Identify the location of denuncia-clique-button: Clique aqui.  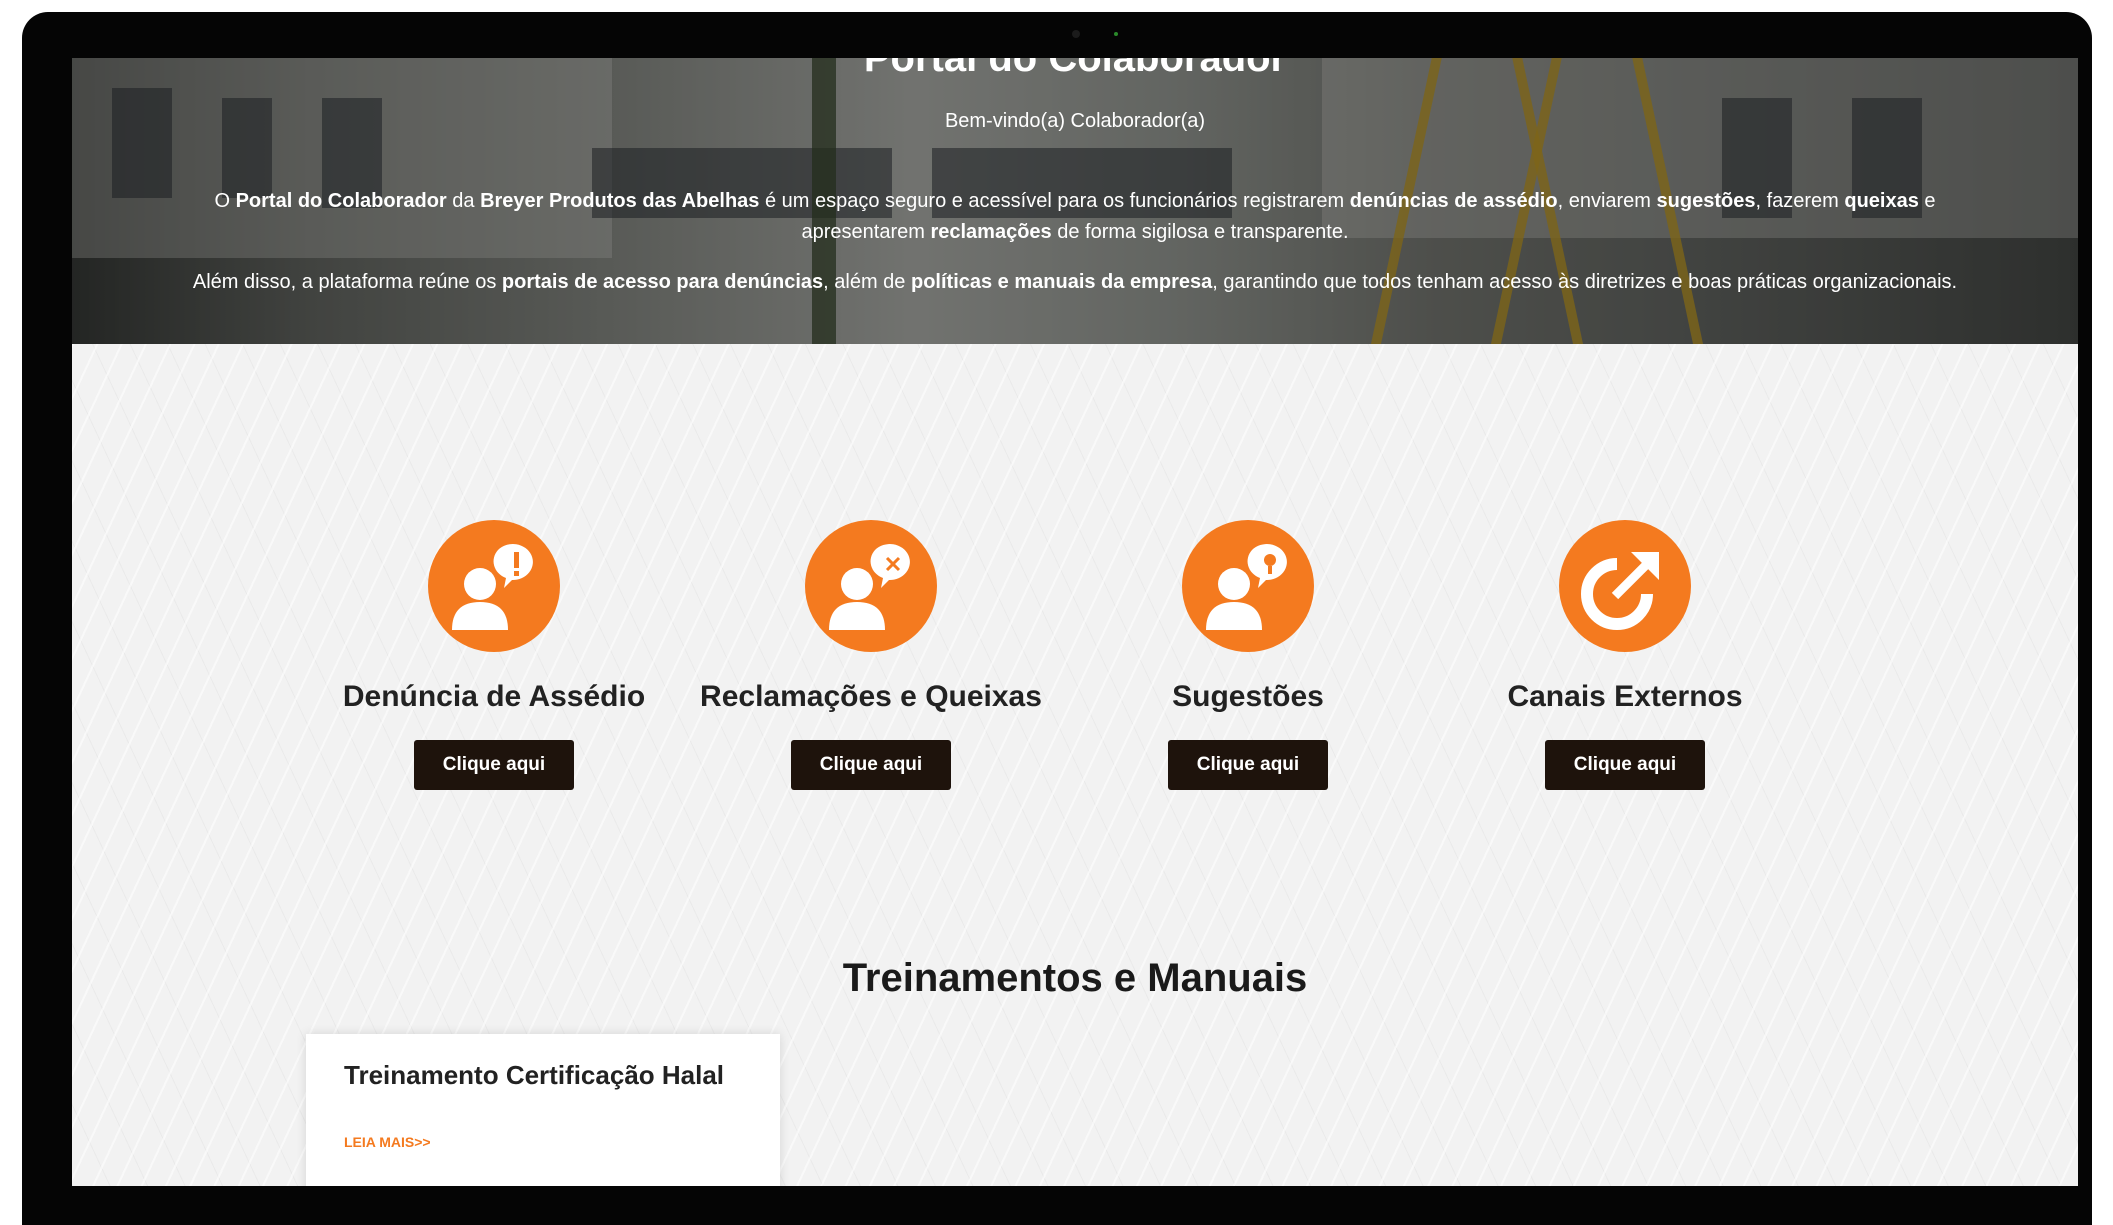
(494, 765).